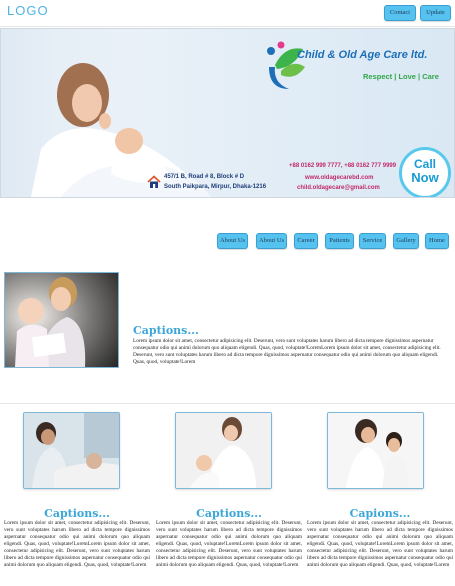 This screenshot has width=455, height=586. I want to click on section-divider, so click(227, 403).